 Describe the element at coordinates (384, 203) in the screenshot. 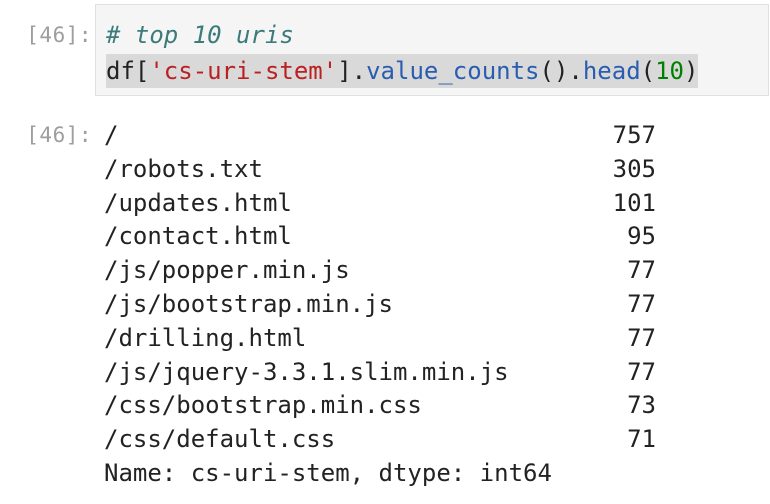

I see `output-row: /updates.html 101` at that location.